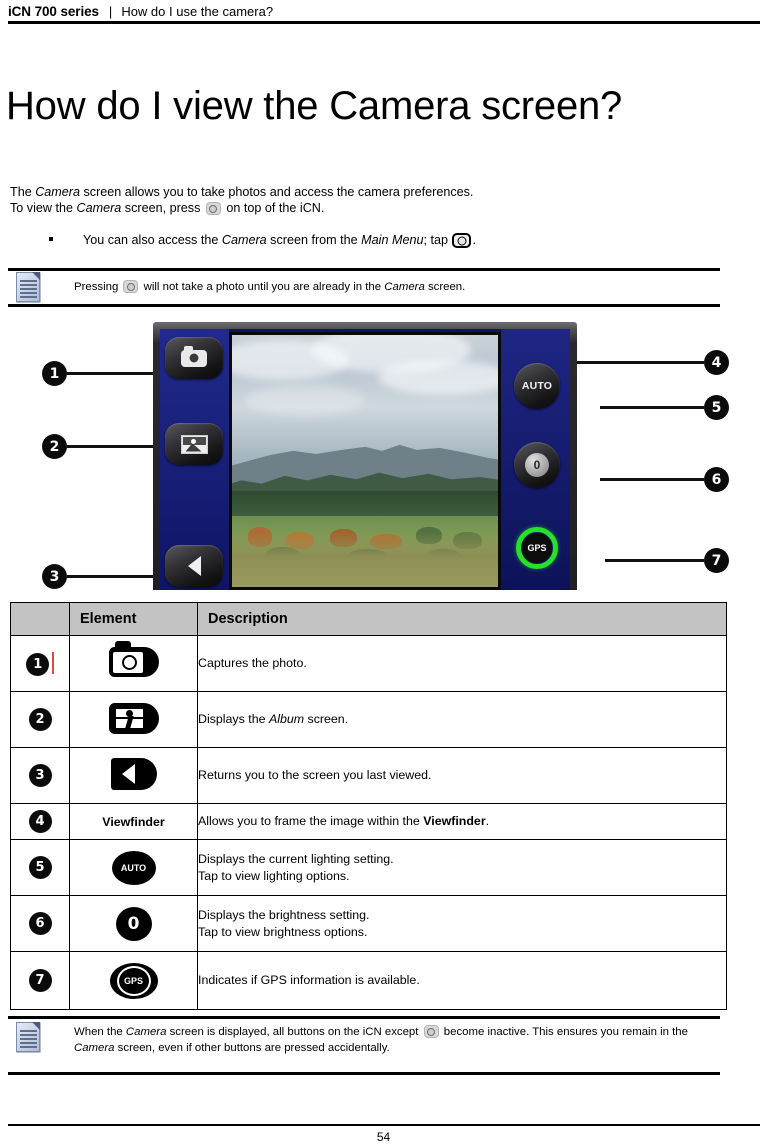 Image resolution: width=767 pixels, height=1148 pixels. I want to click on album-button, so click(194, 444).